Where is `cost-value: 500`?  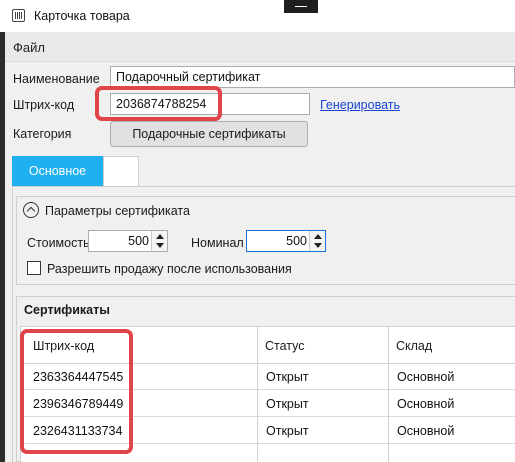
cost-value: 500 is located at coordinates (138, 241).